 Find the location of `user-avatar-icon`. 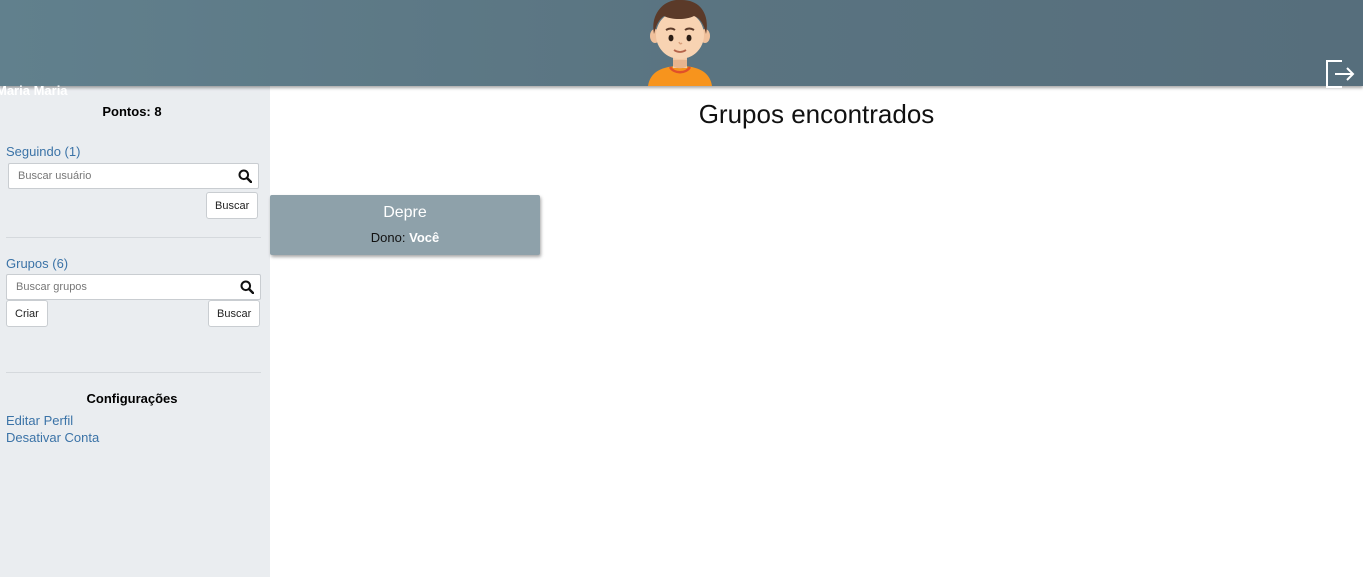

user-avatar-icon is located at coordinates (680, 43).